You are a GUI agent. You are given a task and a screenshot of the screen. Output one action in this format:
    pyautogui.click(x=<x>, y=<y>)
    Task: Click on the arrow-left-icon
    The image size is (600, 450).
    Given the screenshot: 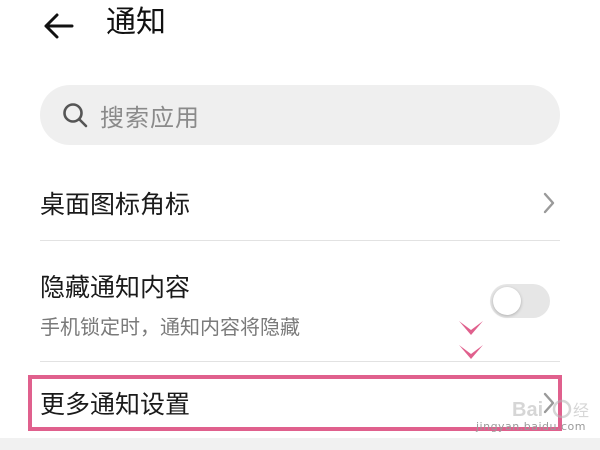 What is the action you would take?
    pyautogui.click(x=59, y=26)
    